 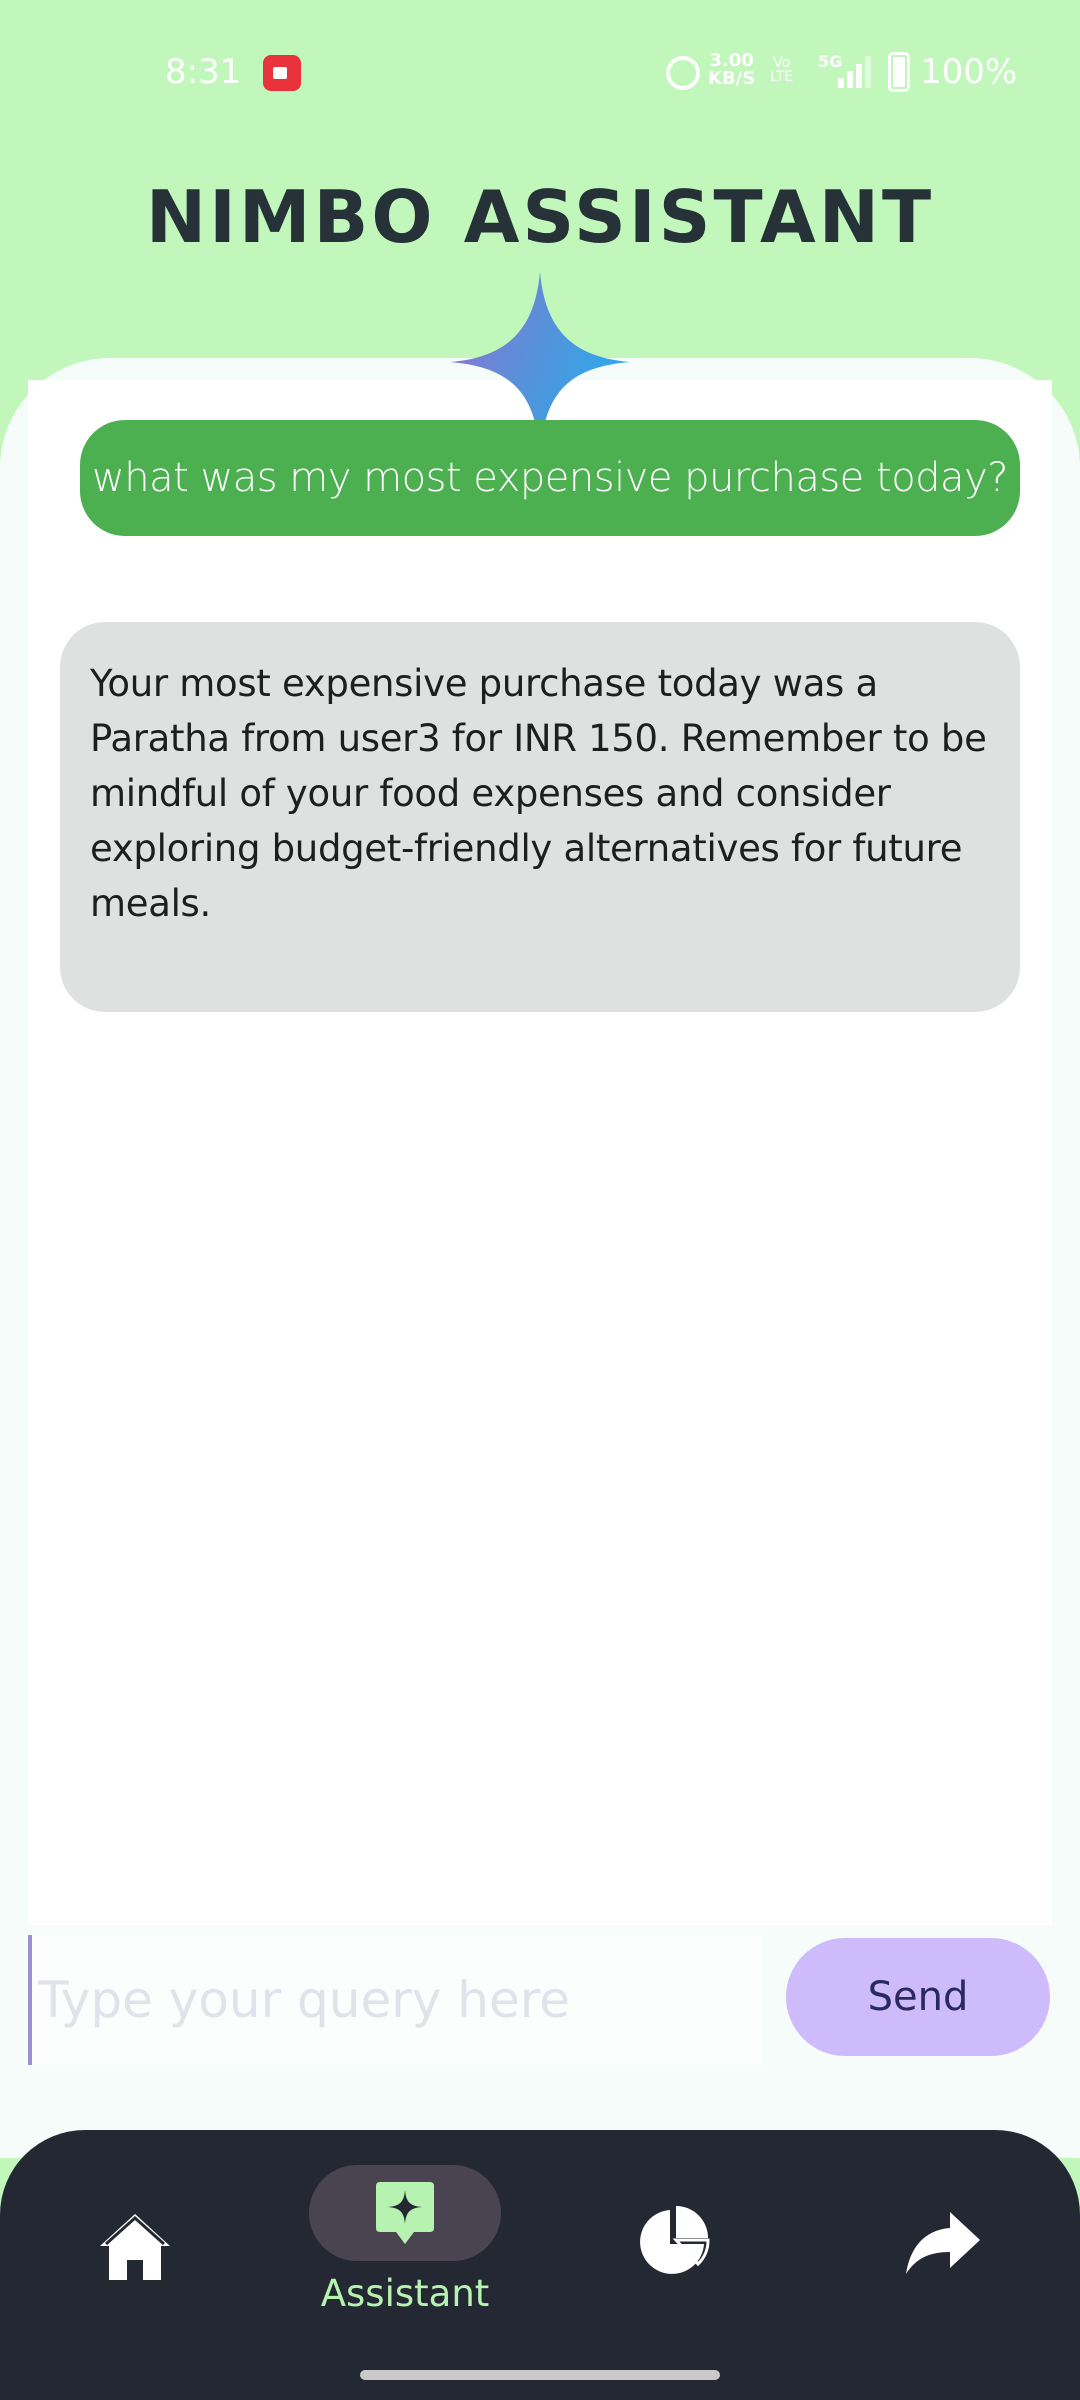 I want to click on status-time: 8:31, so click(x=203, y=72).